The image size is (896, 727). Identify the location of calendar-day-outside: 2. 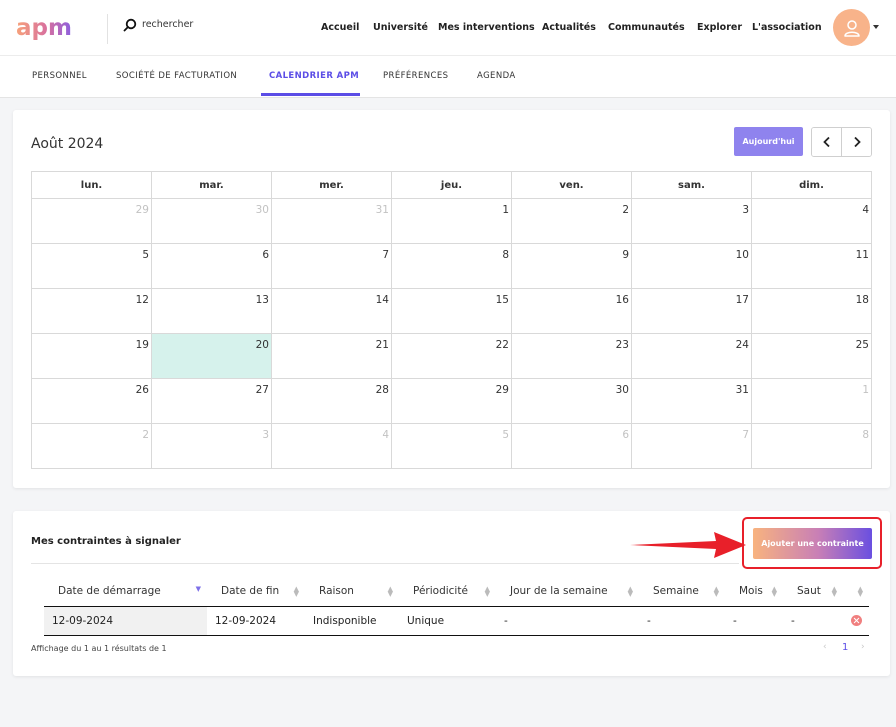
(91, 446).